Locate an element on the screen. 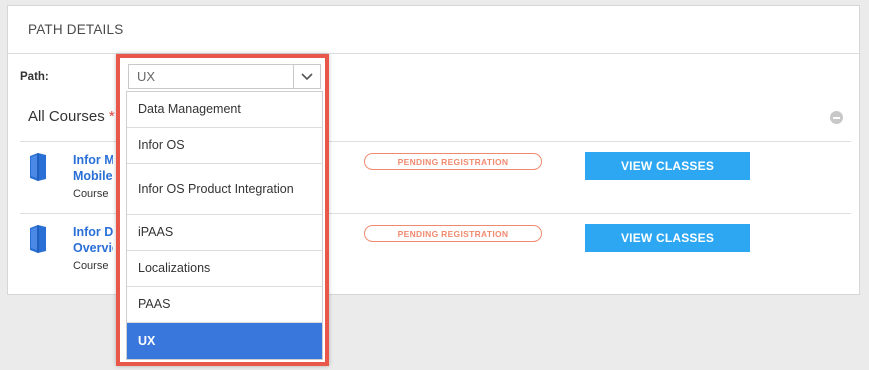  path-option-infor-os: Infor OS is located at coordinates (224, 146).